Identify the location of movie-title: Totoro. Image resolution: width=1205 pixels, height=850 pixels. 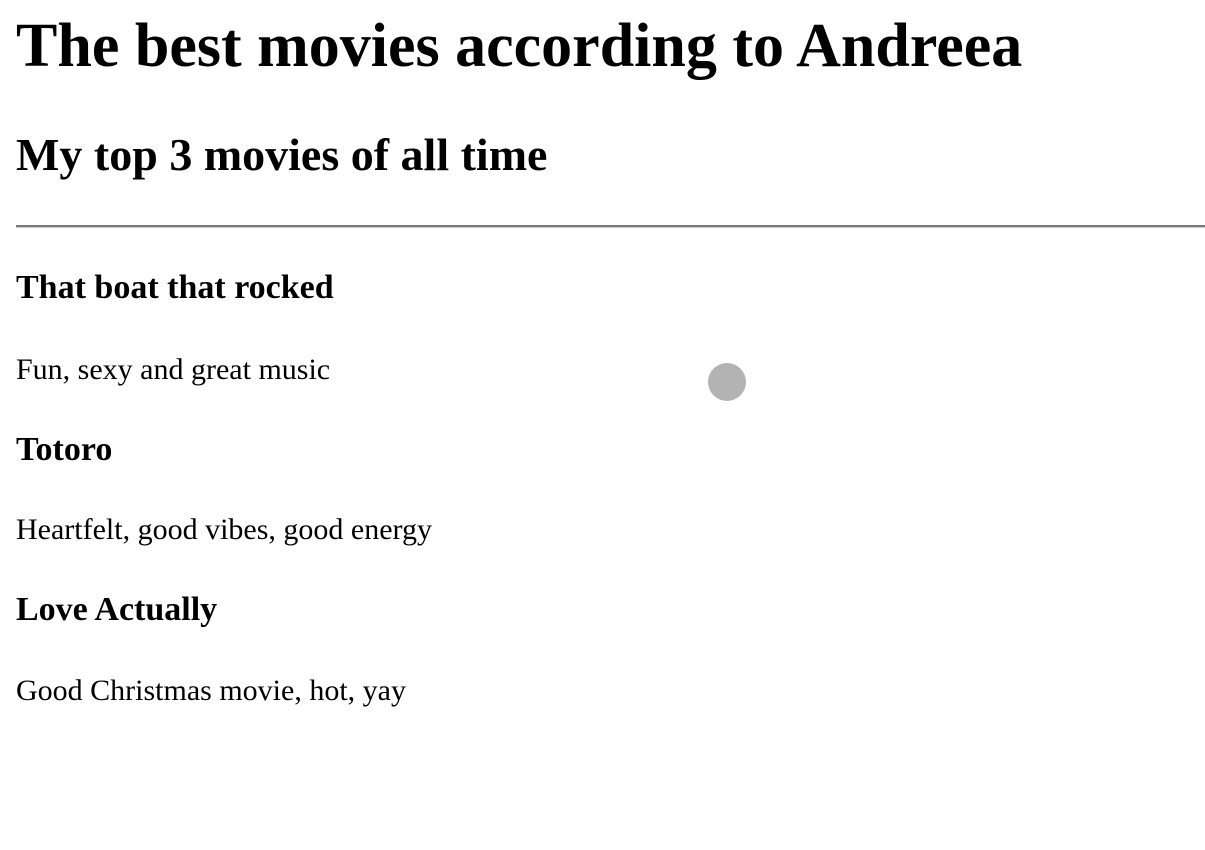
(64, 449).